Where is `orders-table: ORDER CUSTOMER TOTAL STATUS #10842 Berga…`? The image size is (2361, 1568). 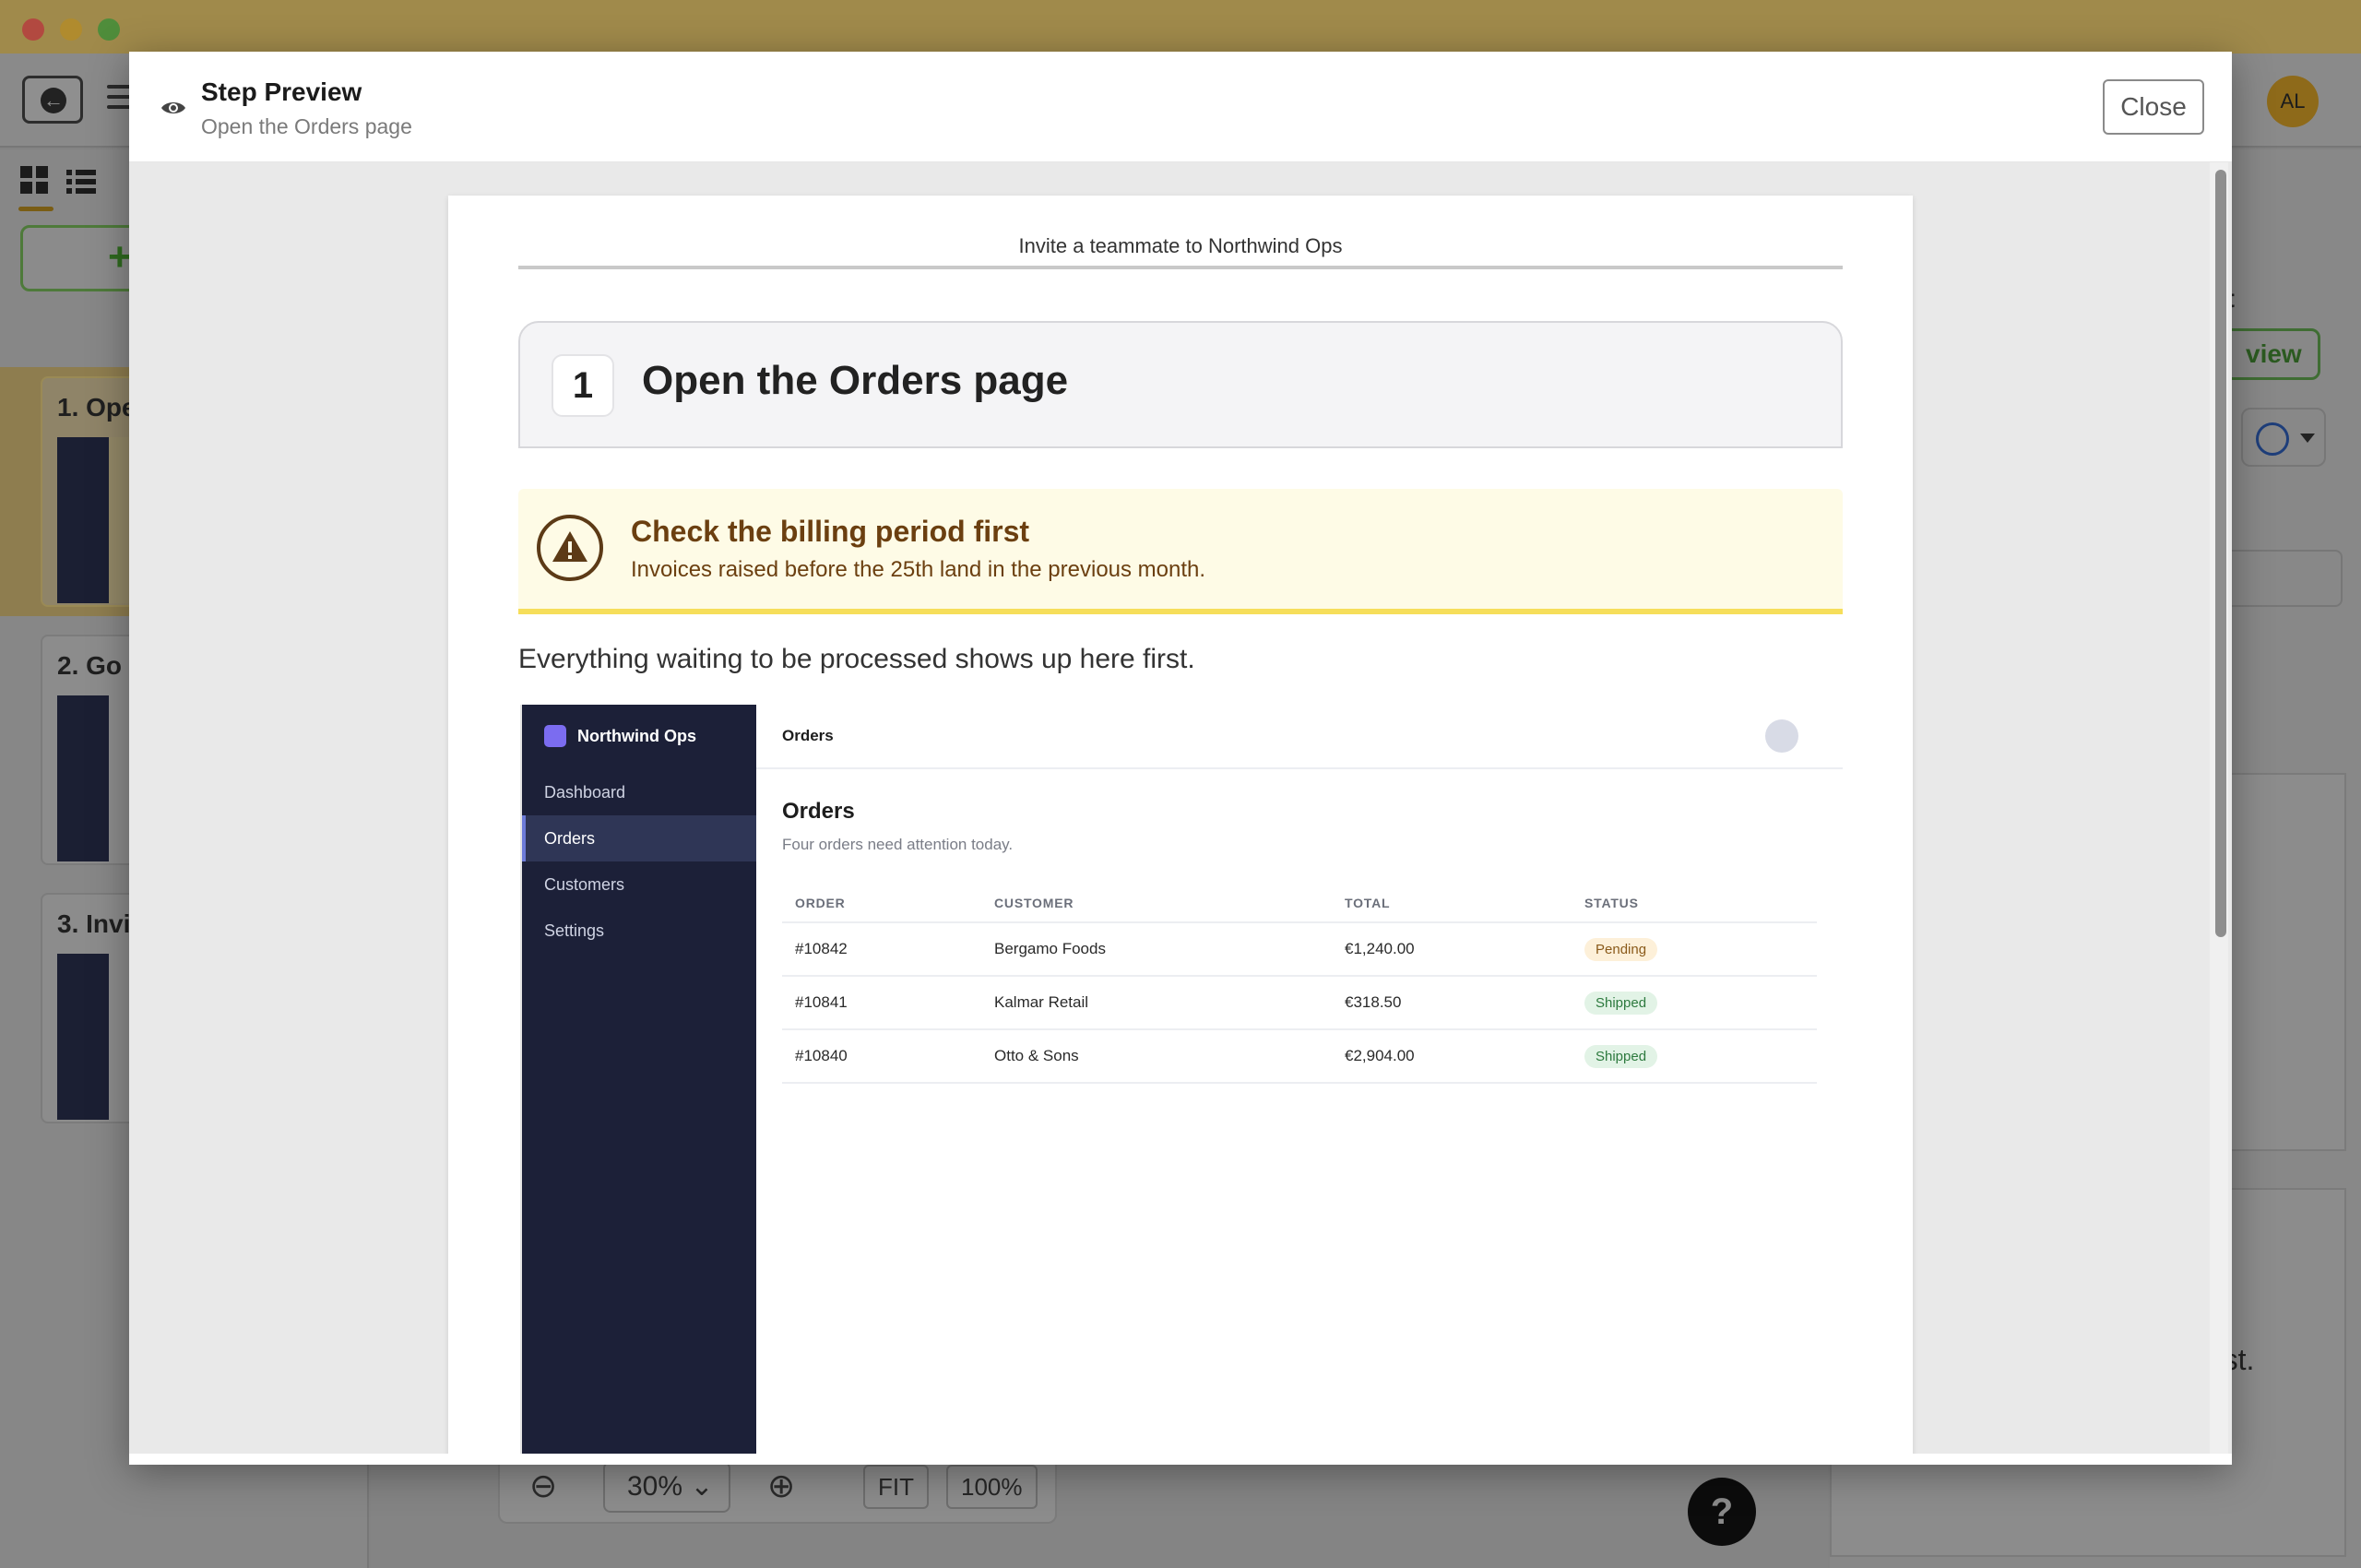
orders-table: ORDER CUSTOMER TOTAL STATUS #10842 Berga… is located at coordinates (1299, 984).